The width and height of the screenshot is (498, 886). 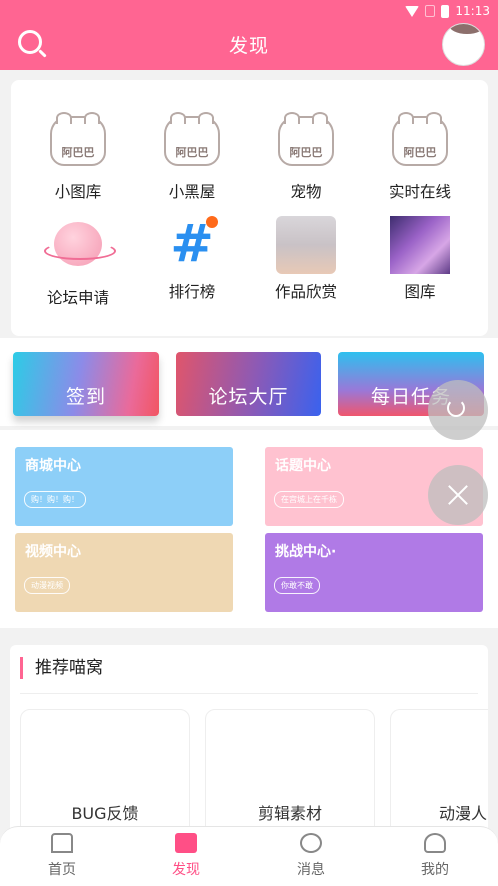 I want to click on nav-label: 发现, so click(x=186, y=870).